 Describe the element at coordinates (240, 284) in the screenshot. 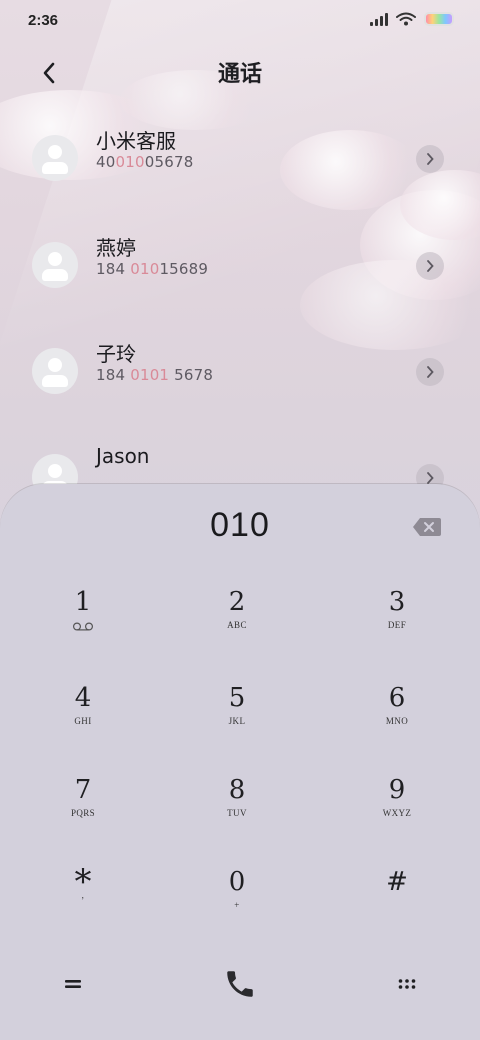

I see `contact-item: 燕婷 184 01015689` at that location.